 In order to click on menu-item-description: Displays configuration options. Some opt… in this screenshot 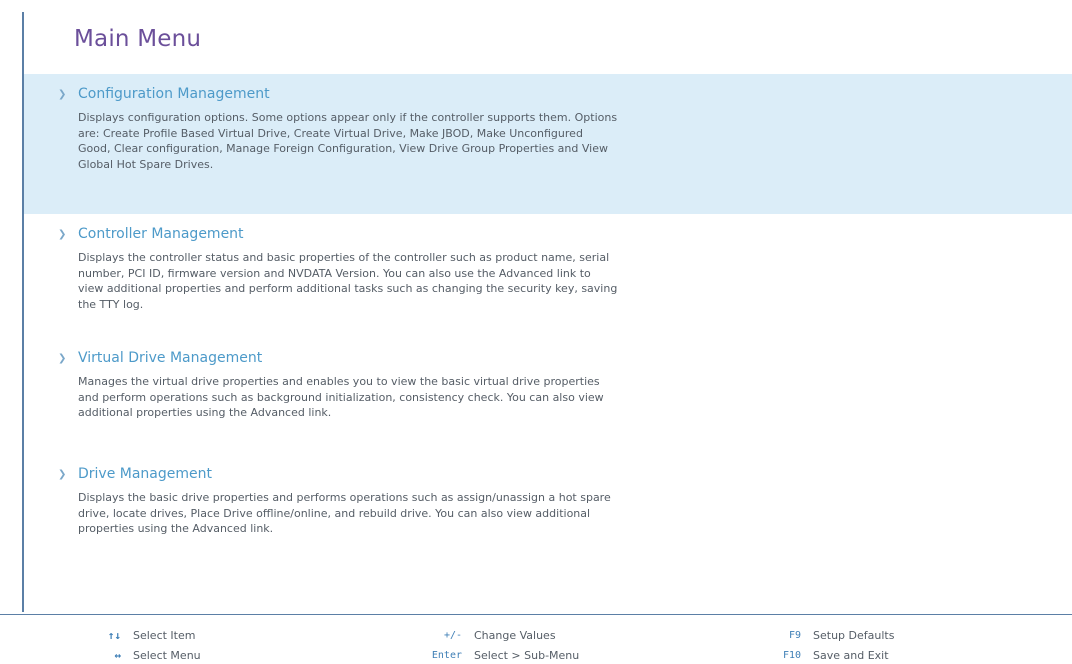, I will do `click(348, 141)`.